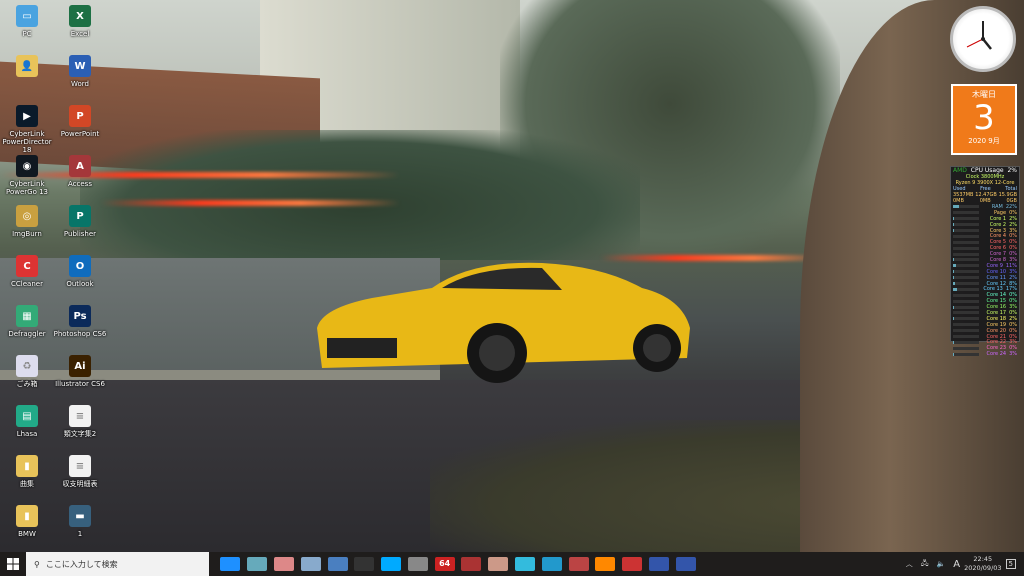  I want to click on desktop-icon: C CCleaner, so click(27, 271).